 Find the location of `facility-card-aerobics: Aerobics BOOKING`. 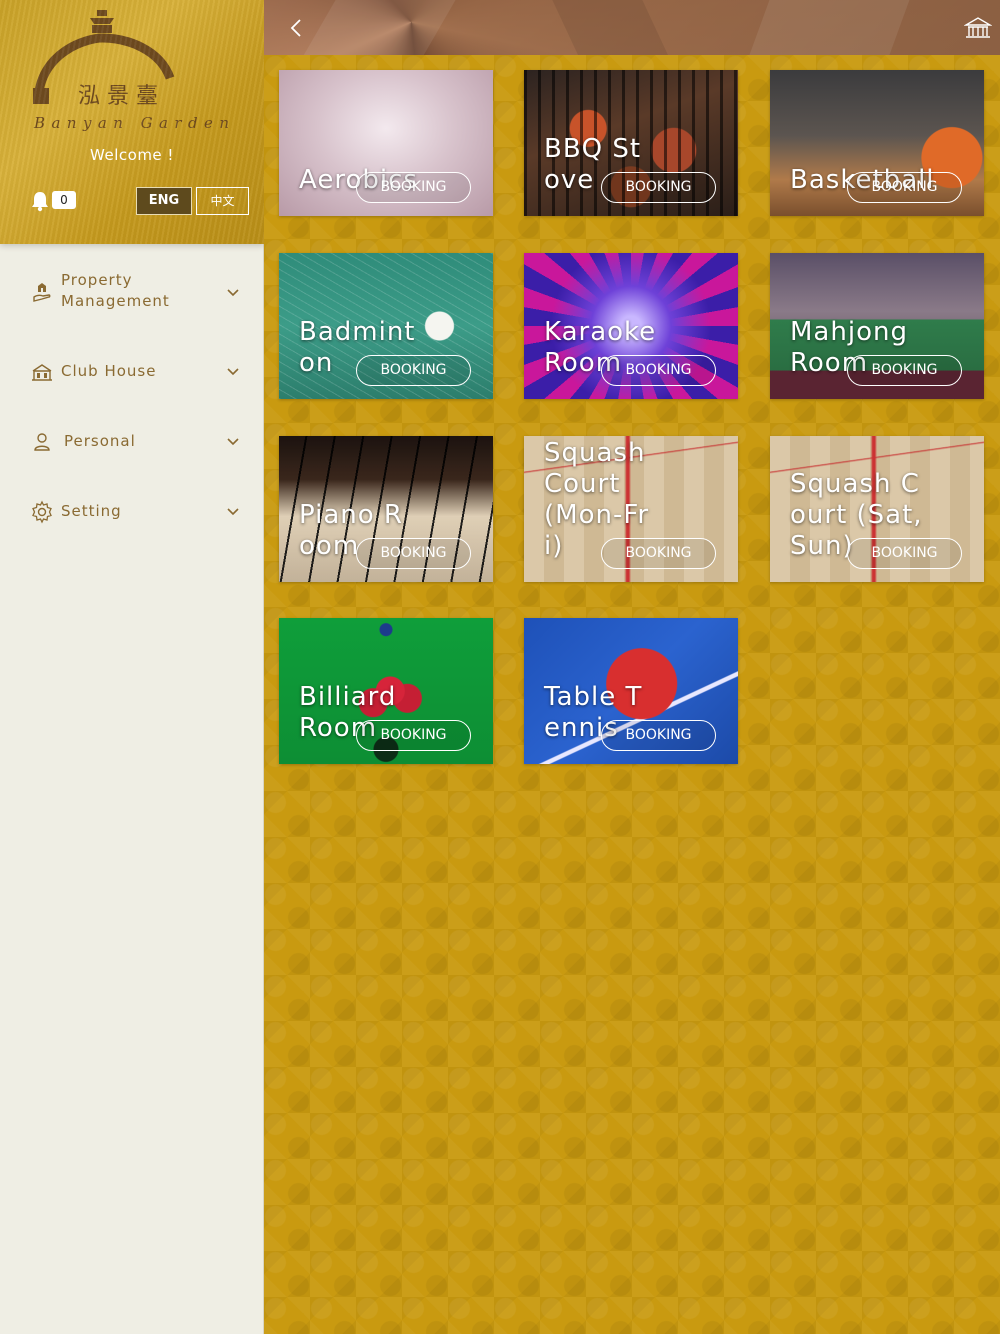

facility-card-aerobics: Aerobics BOOKING is located at coordinates (386, 143).